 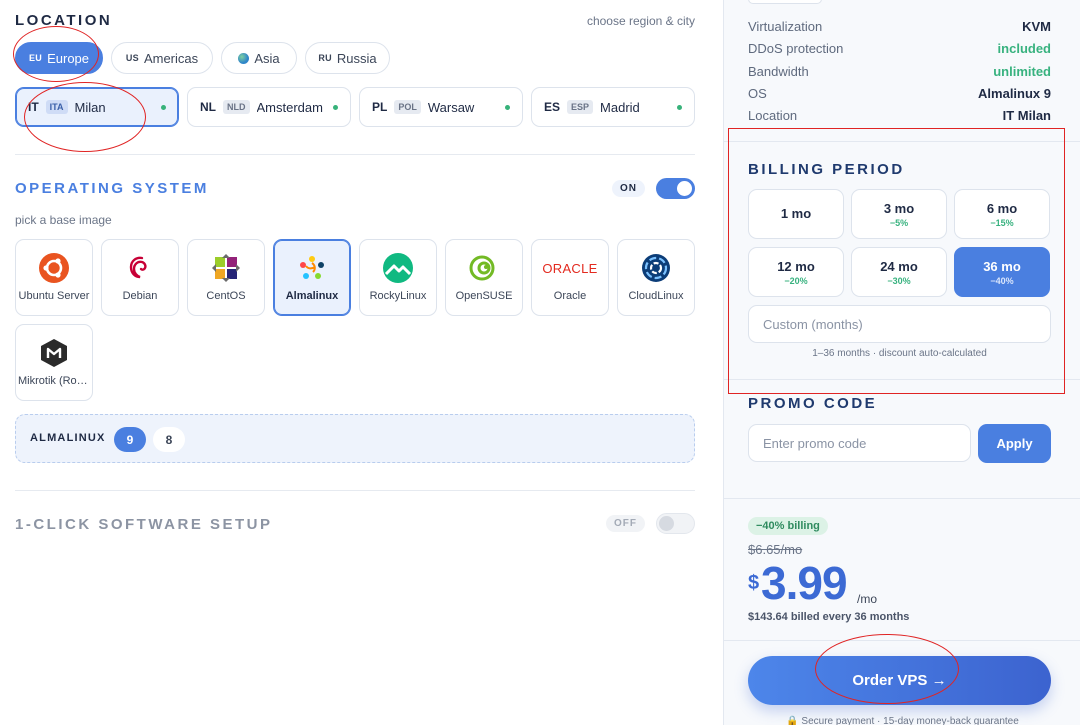 What do you see at coordinates (899, 26) in the screenshot?
I see `spec-virtualization: Virtualization KVM` at bounding box center [899, 26].